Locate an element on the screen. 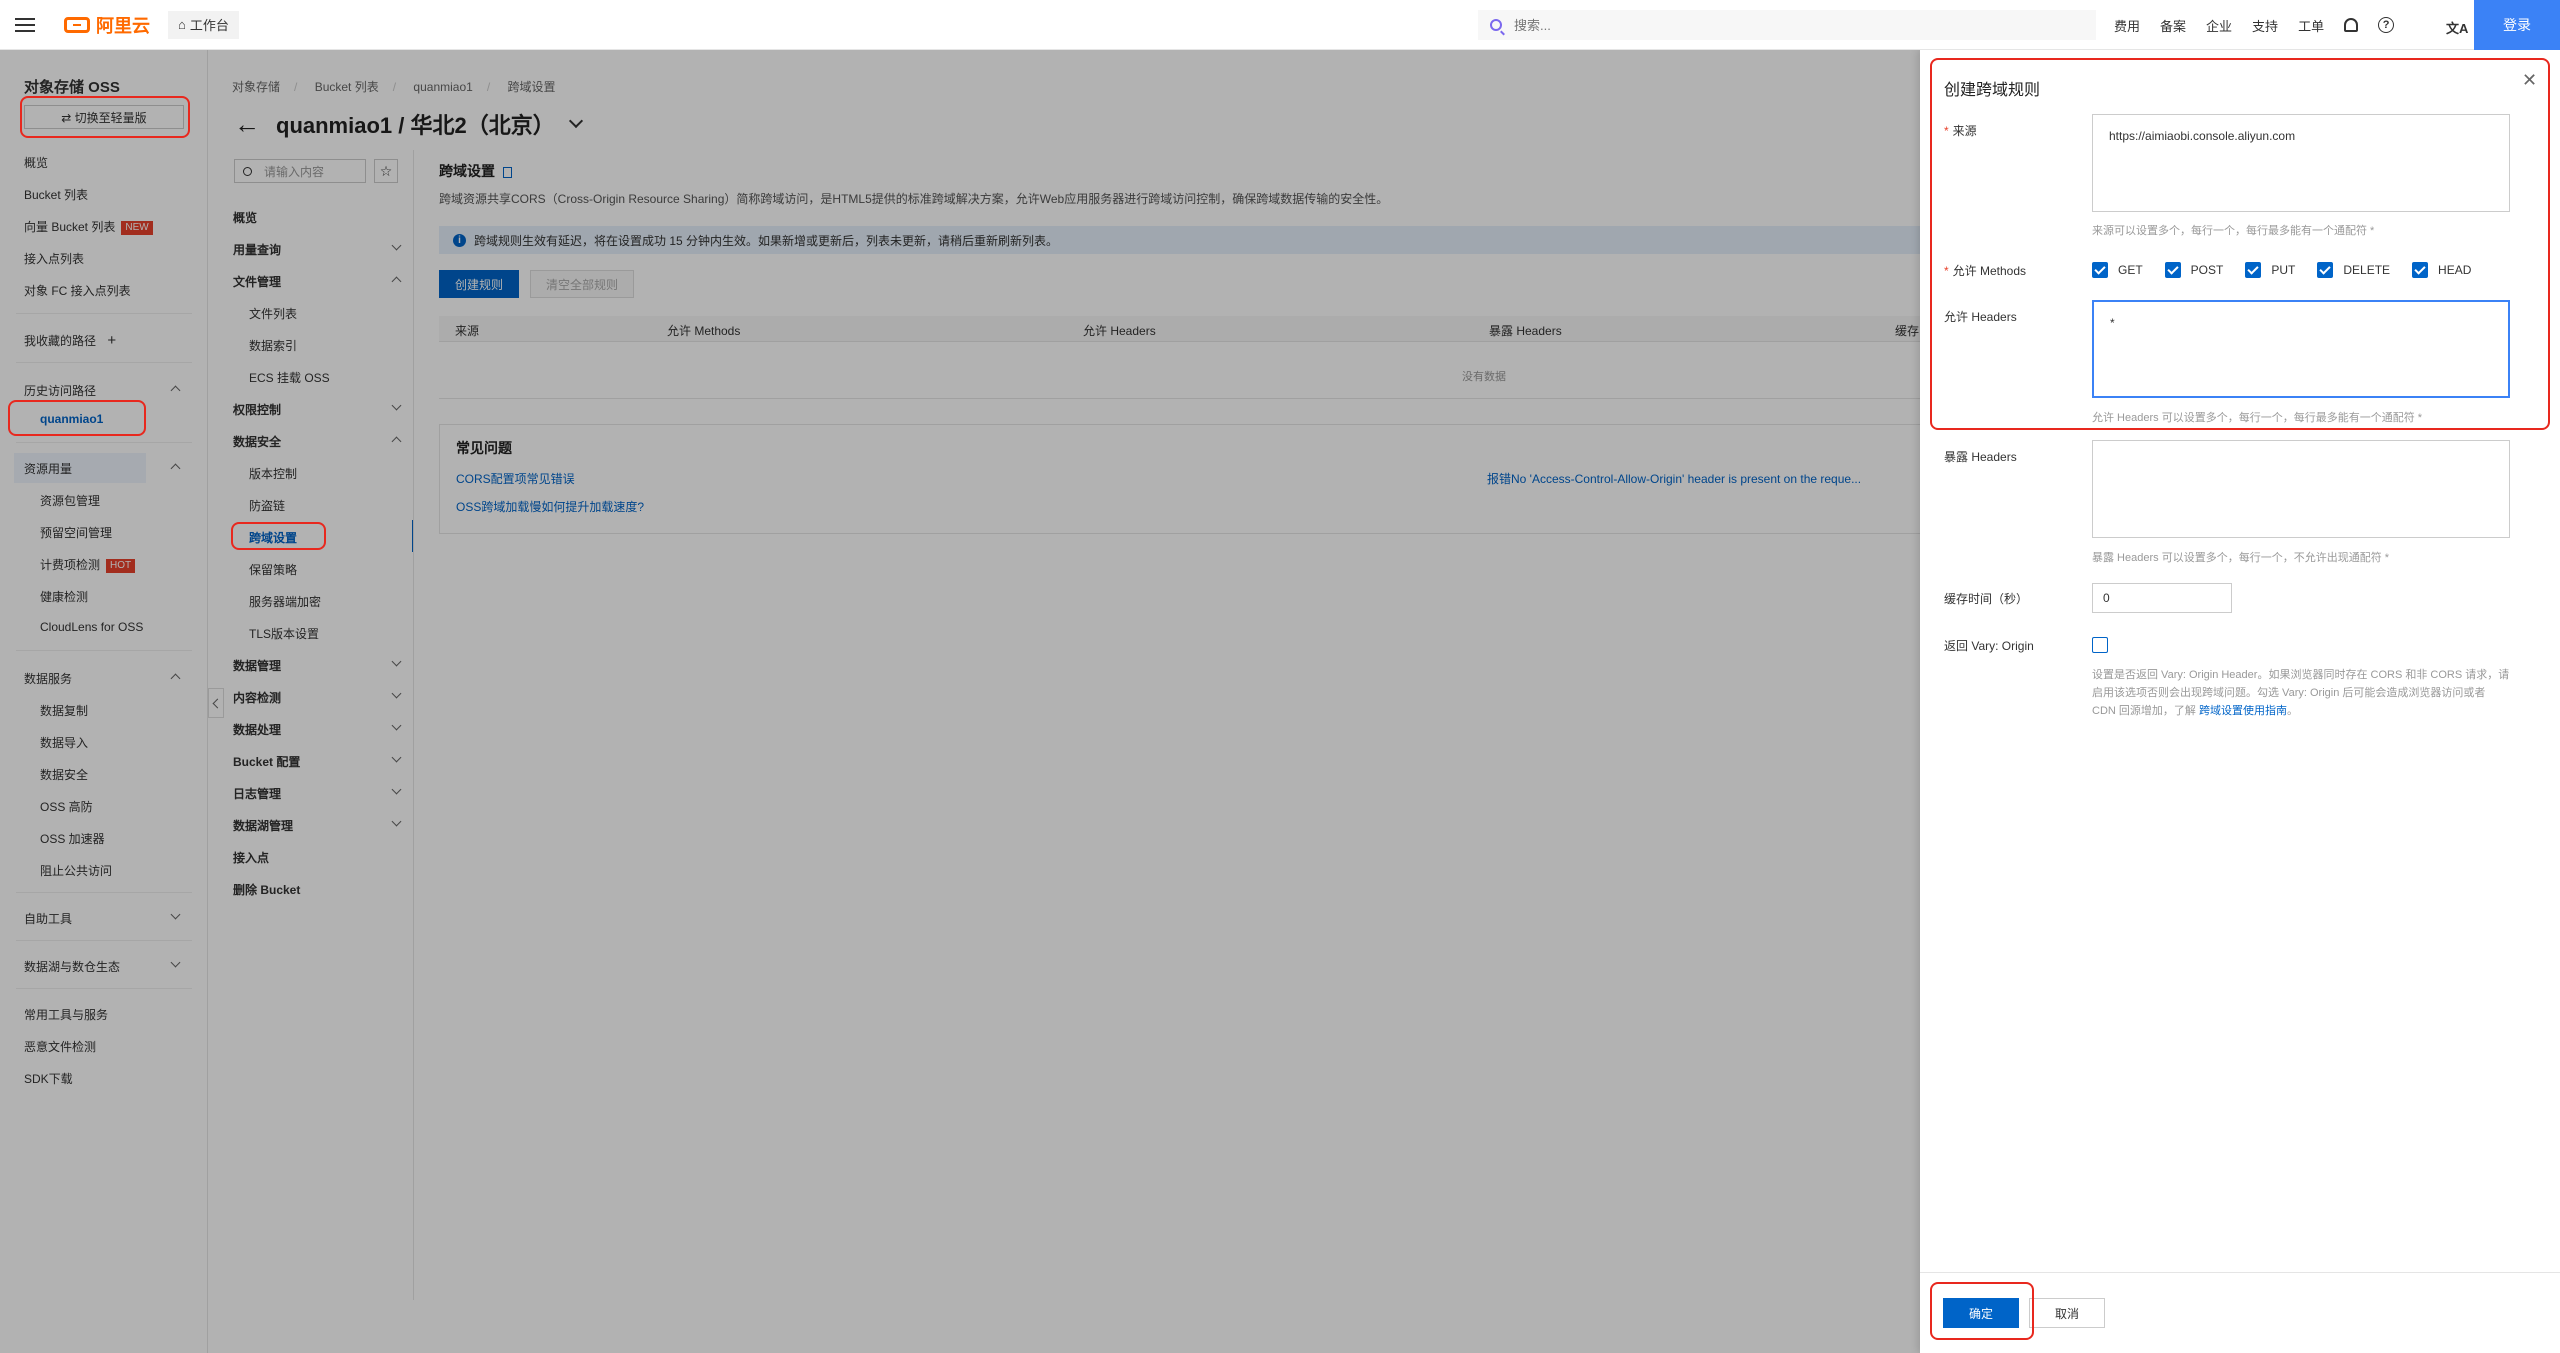 This screenshot has width=2560, height=1353. expose-headers-hint: 暴露 Headers 可以设置多个，每行一个，不允许出现通配符 * is located at coordinates (2241, 558).